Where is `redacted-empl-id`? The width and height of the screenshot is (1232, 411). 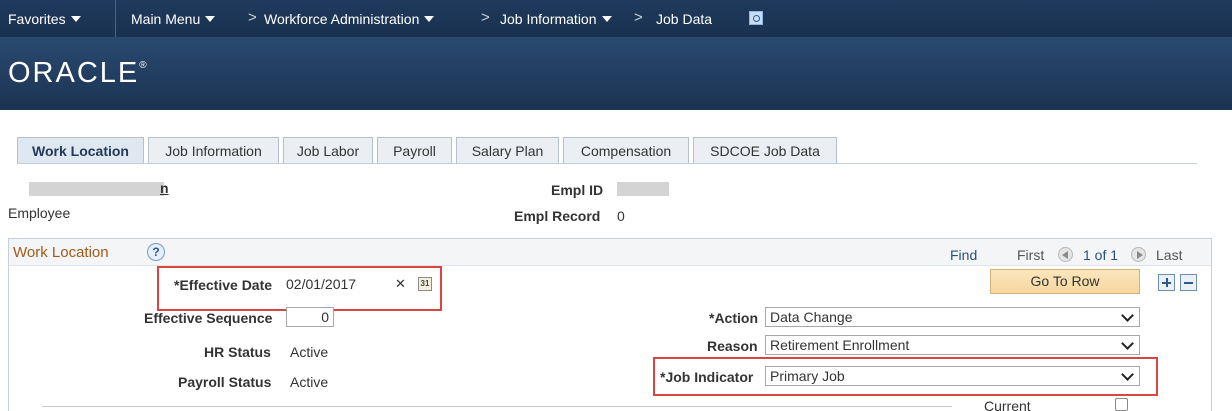 redacted-empl-id is located at coordinates (643, 189).